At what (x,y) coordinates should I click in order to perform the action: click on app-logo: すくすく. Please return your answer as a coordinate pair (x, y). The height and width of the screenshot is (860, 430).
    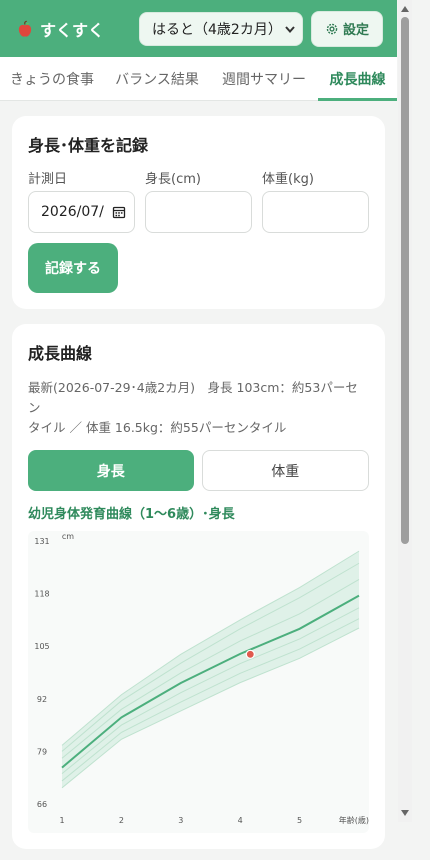
    Looking at the image, I should click on (77, 29).